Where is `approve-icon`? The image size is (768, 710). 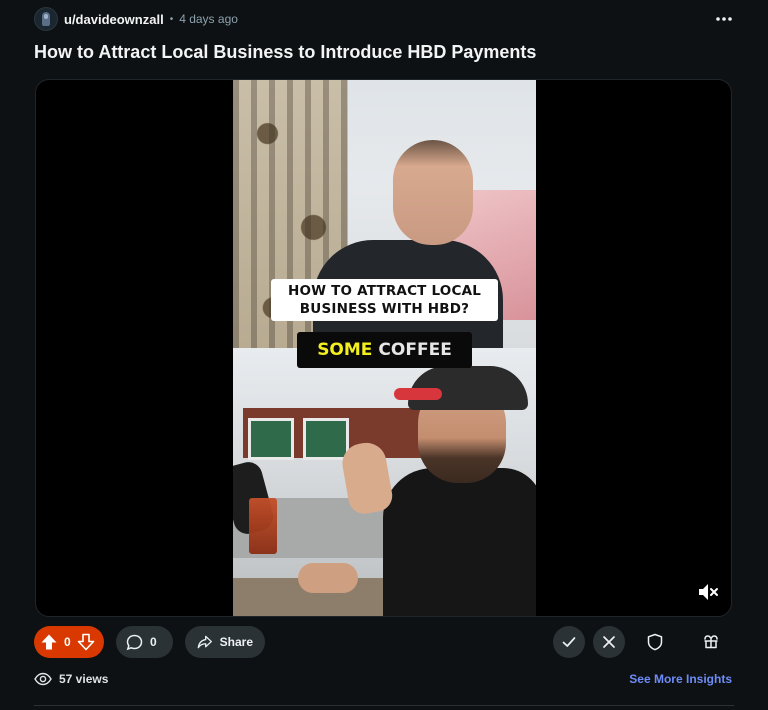 approve-icon is located at coordinates (569, 642).